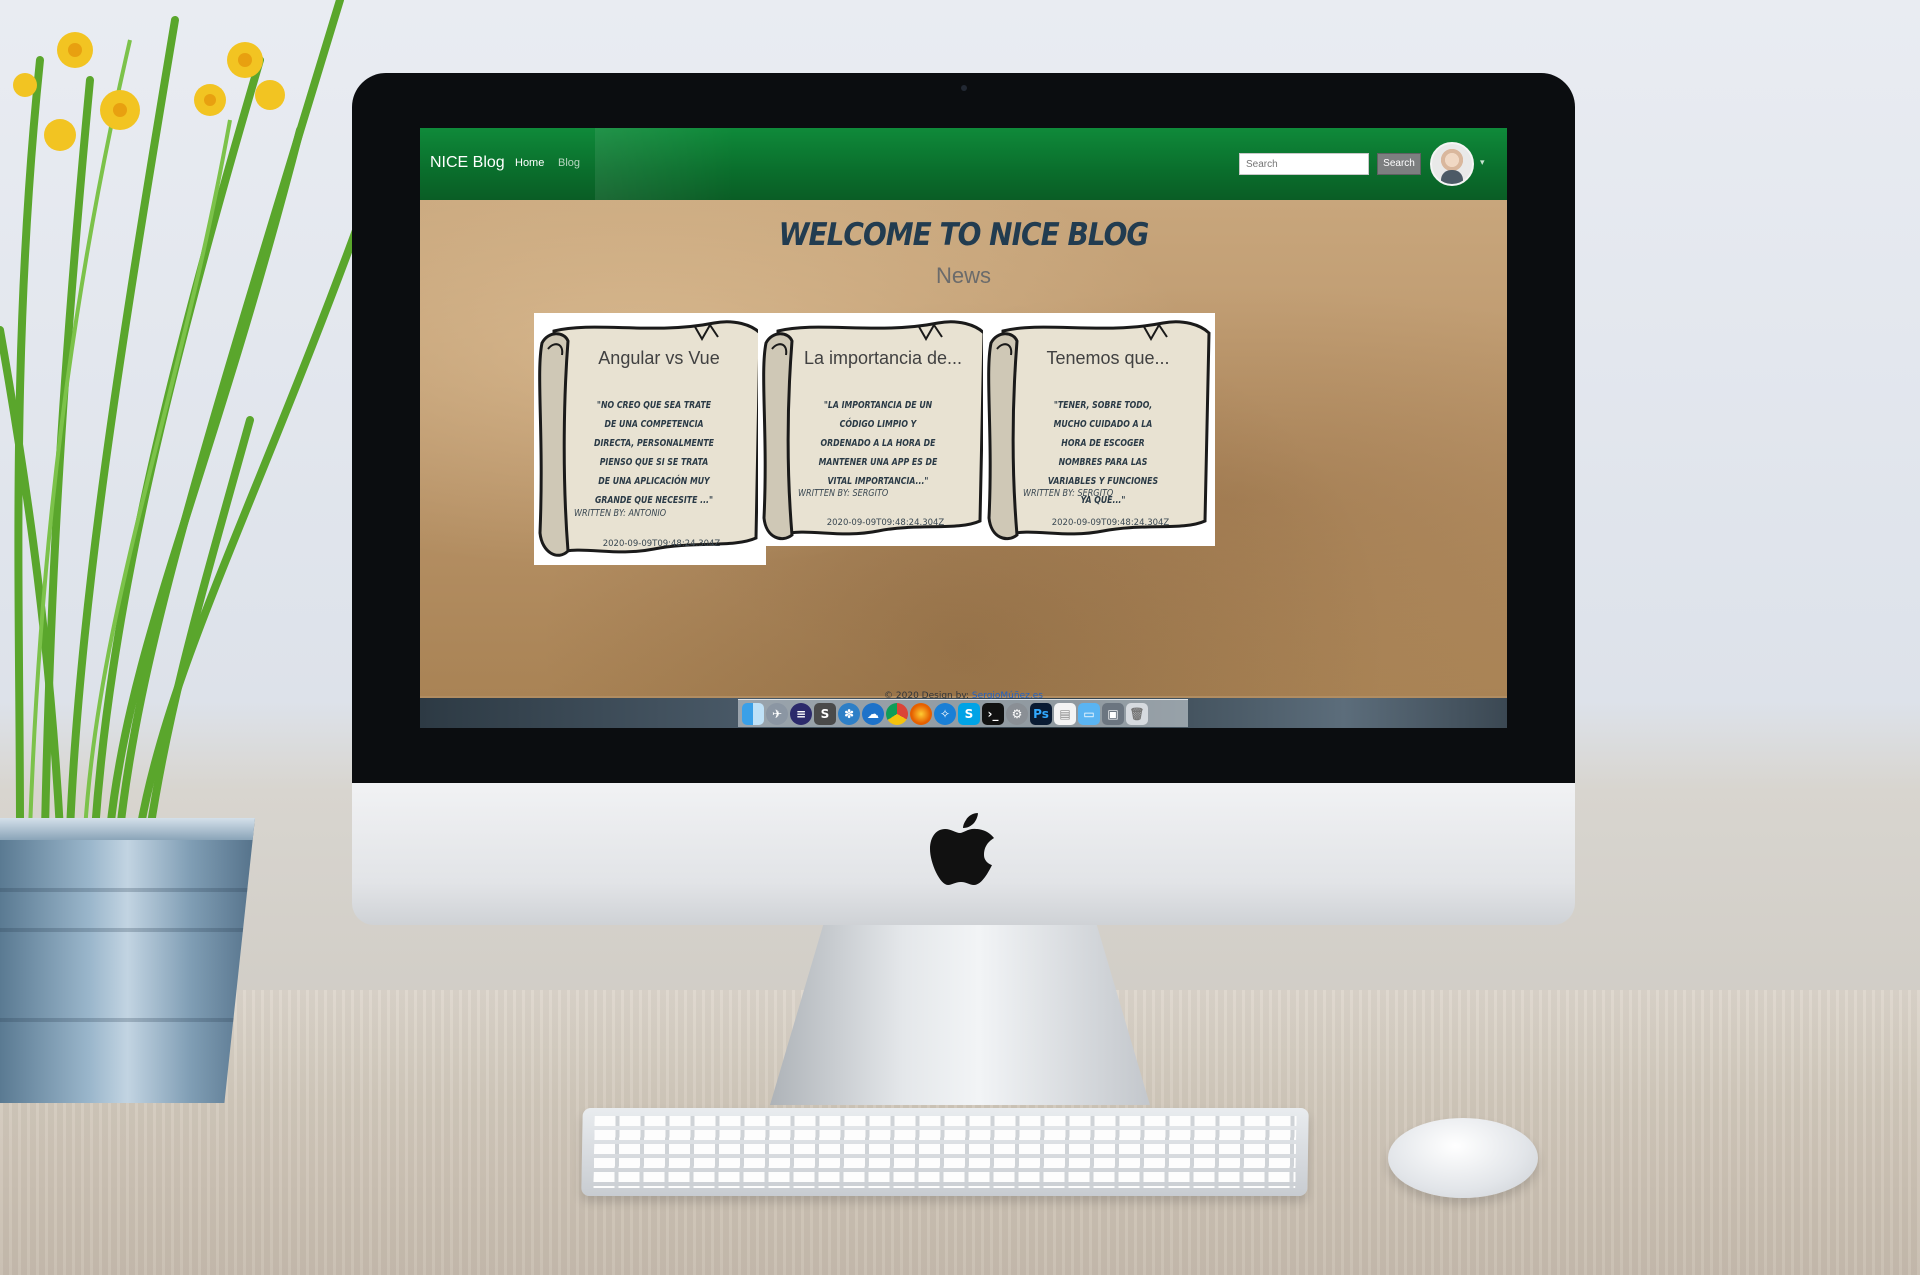 The image size is (1920, 1275). What do you see at coordinates (960, 1015) in the screenshot?
I see `monitor-stand` at bounding box center [960, 1015].